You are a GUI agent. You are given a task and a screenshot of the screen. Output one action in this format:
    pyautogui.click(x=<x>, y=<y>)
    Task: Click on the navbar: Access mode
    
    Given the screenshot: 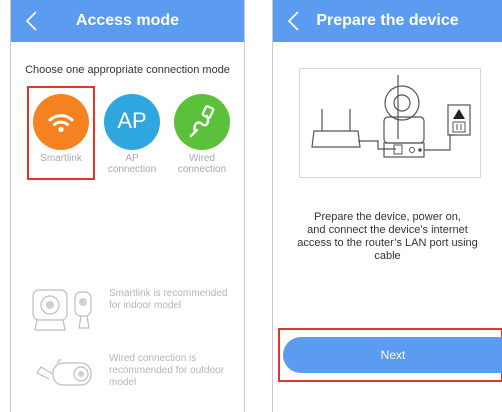 What is the action you would take?
    pyautogui.click(x=127, y=21)
    